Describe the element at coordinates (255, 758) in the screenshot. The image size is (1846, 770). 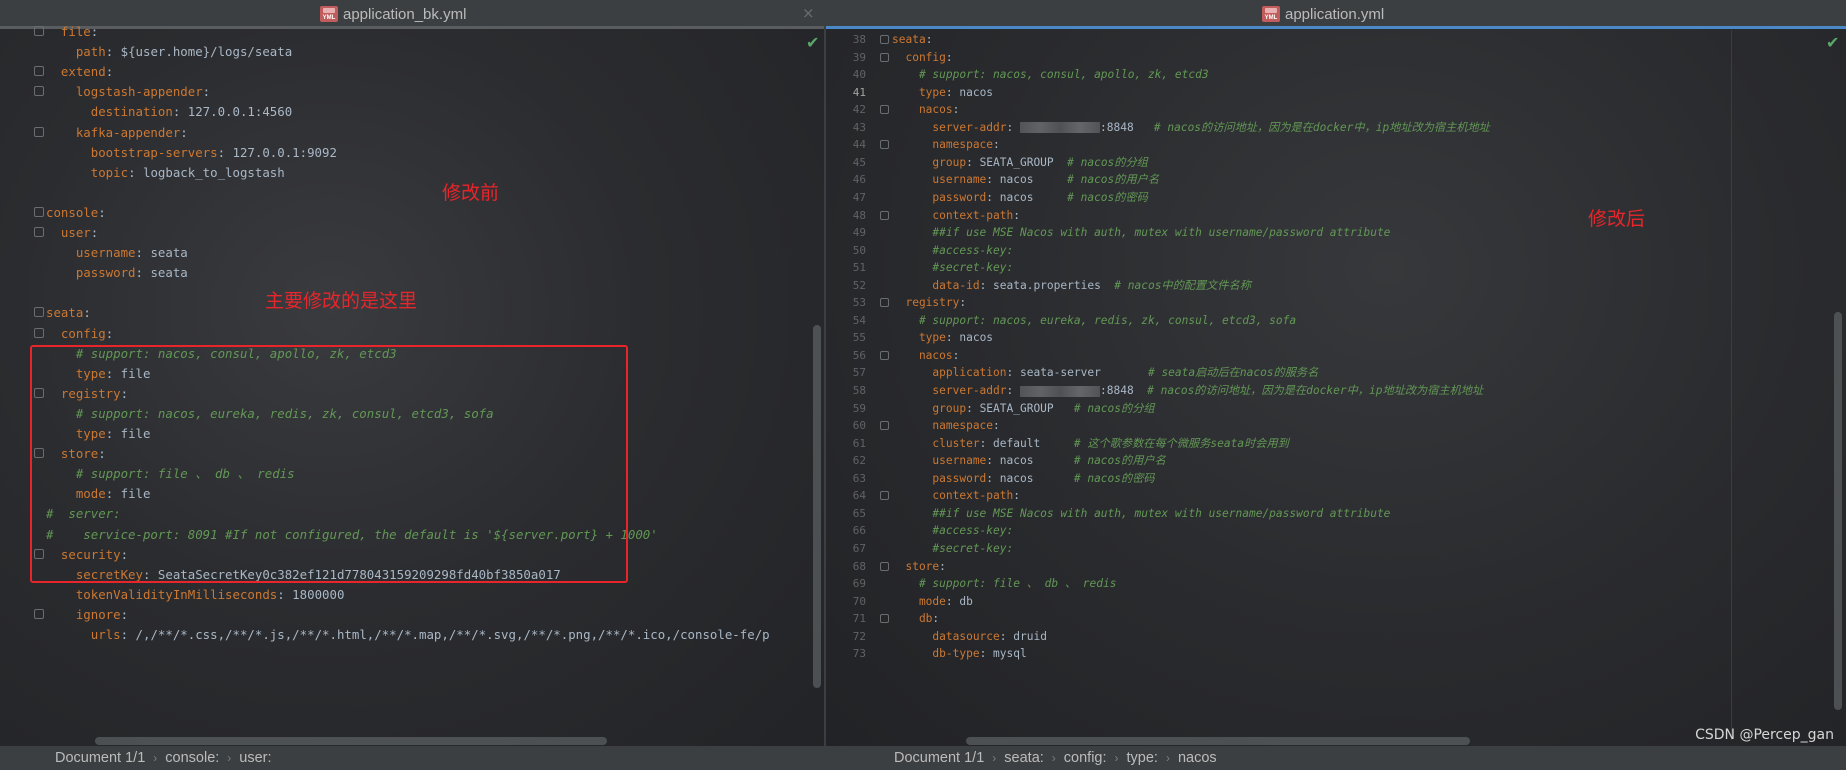
I see `breadcrumb-item: user:` at that location.